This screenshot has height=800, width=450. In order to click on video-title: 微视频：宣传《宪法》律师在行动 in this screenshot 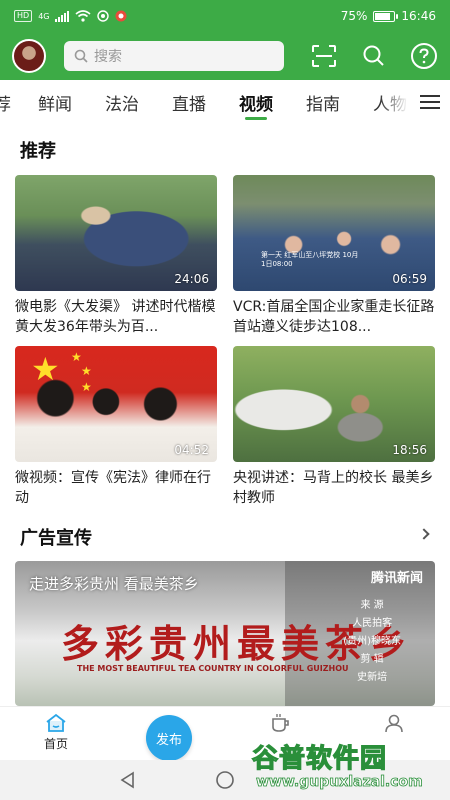, I will do `click(116, 488)`.